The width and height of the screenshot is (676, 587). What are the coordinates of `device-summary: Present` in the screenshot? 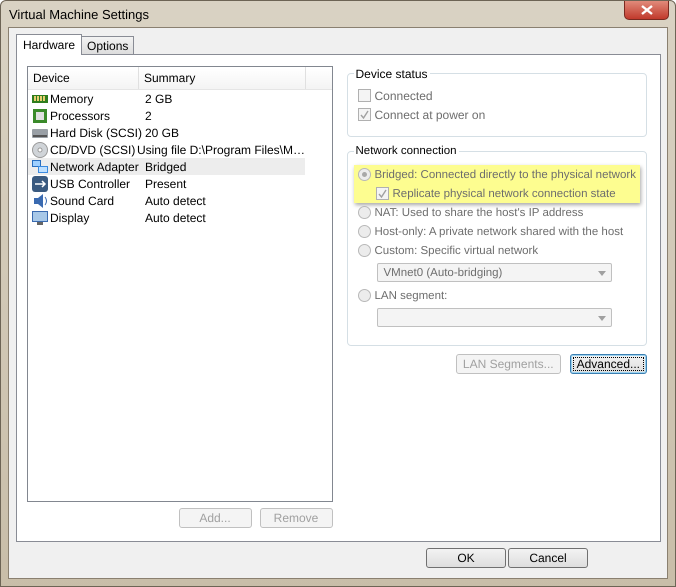 It's located at (165, 183).